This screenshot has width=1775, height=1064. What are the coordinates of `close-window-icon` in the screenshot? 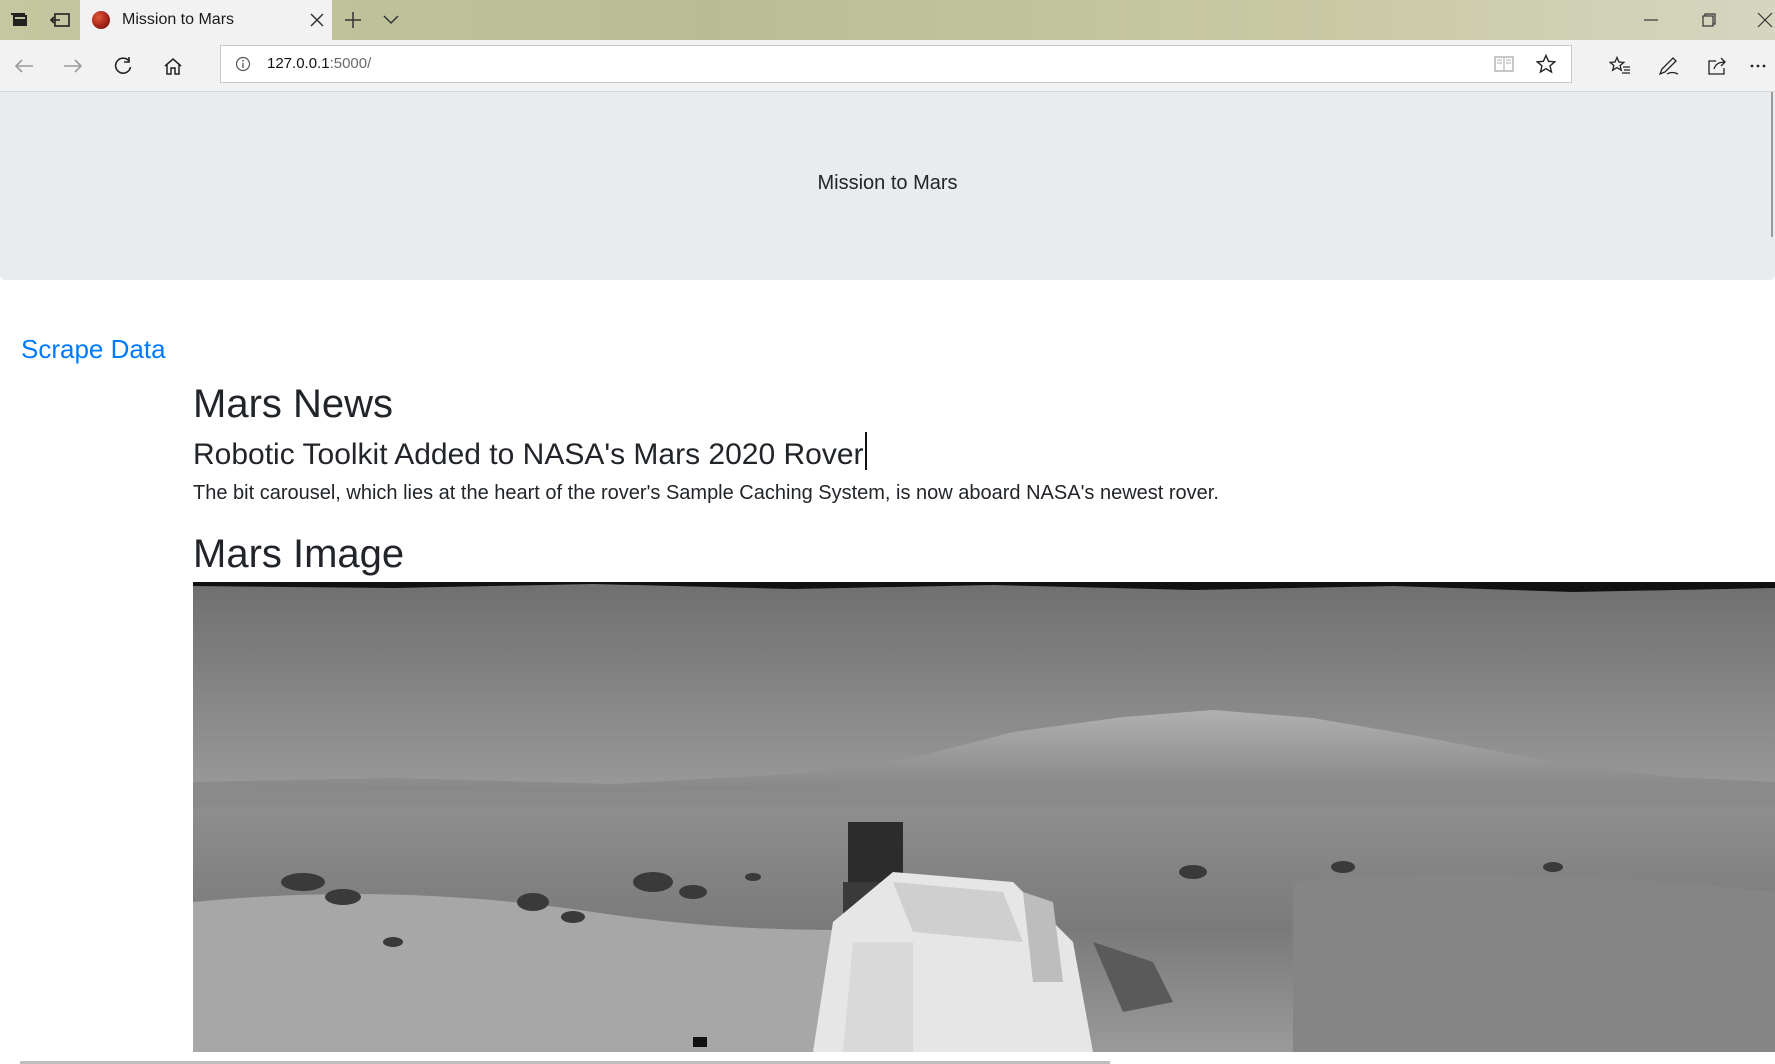 It's located at (1755, 20).